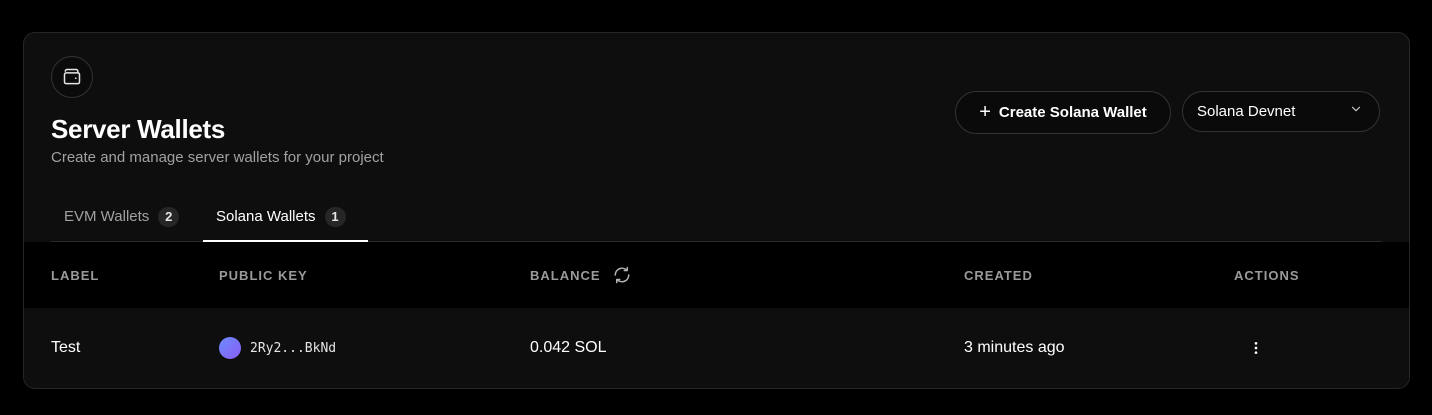  Describe the element at coordinates (622, 275) in the screenshot. I see `refresh-icon` at that location.